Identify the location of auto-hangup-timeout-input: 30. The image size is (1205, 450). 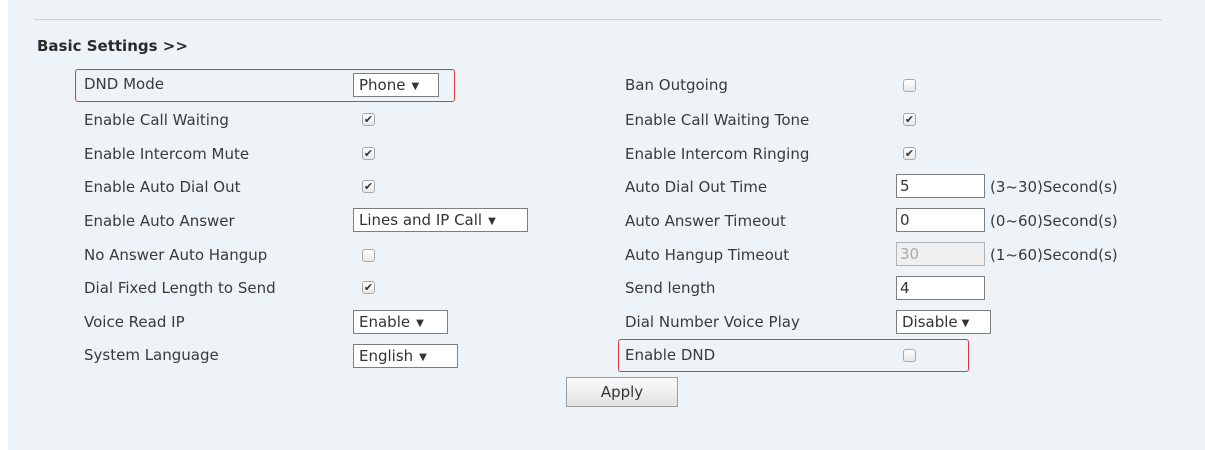
(940, 254).